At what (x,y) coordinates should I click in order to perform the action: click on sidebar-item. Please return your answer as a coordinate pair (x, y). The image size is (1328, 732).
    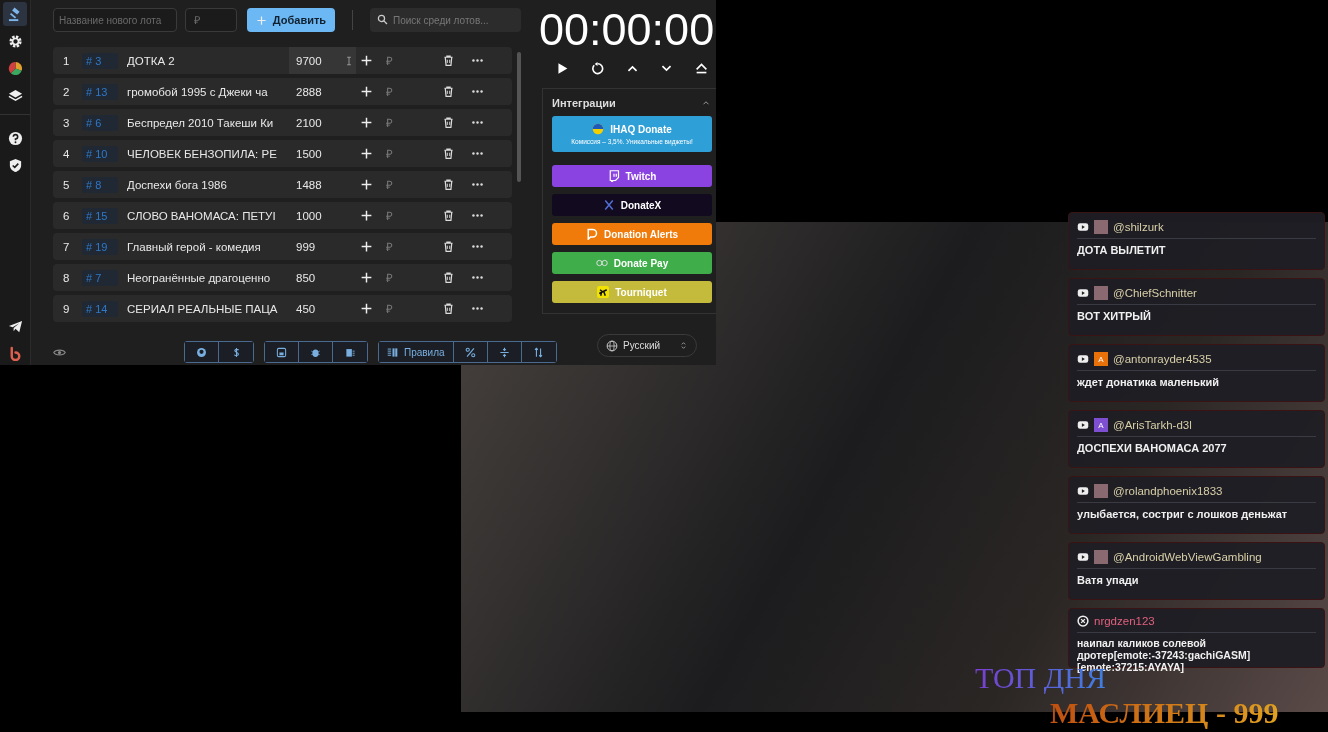
    Looking at the image, I should click on (15, 14).